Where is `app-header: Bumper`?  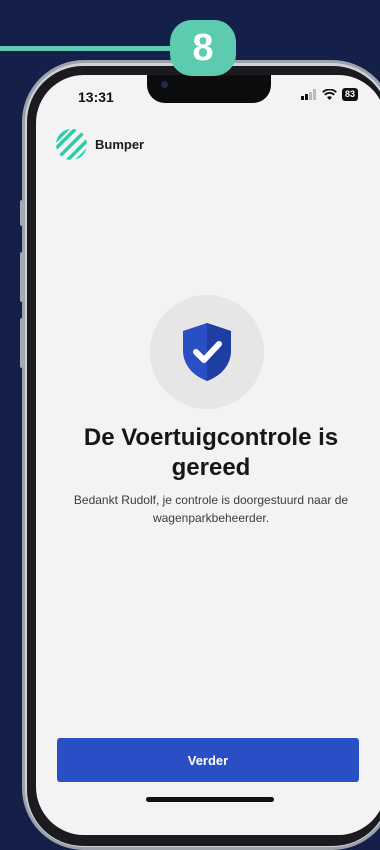
app-header: Bumper is located at coordinates (100, 144).